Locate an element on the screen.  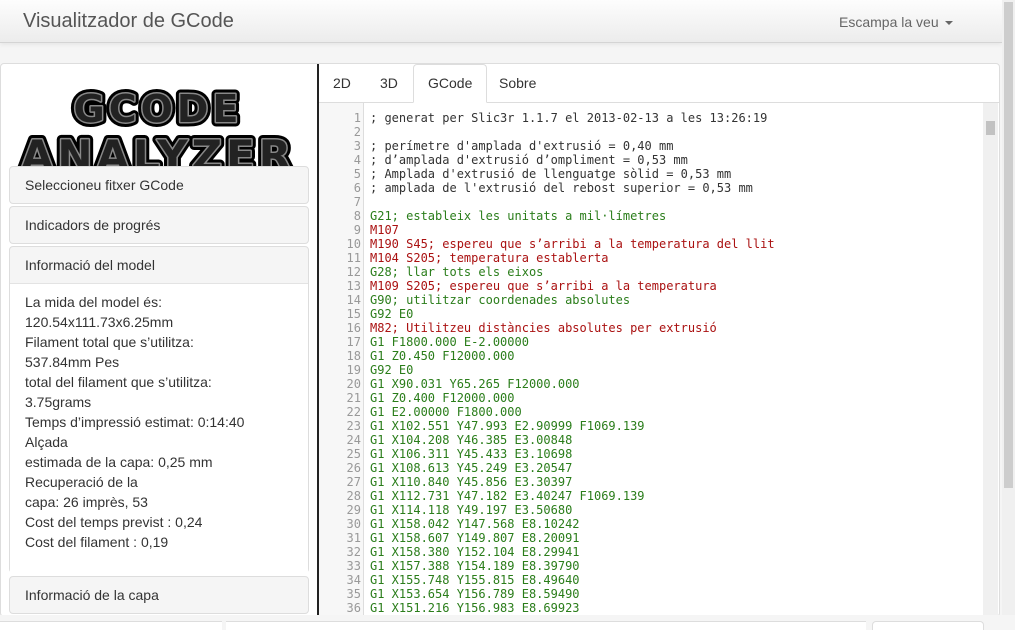
share-dropdown: Escampa la veu is located at coordinates (896, 22).